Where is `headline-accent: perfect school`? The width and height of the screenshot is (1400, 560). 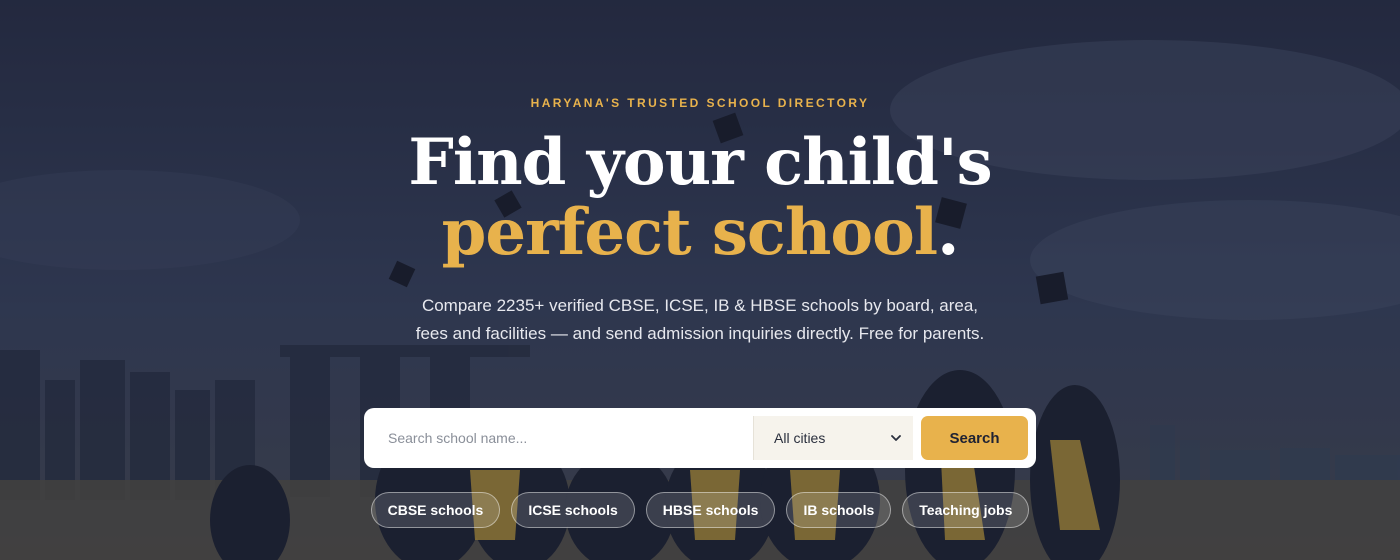 headline-accent: perfect school is located at coordinates (689, 232).